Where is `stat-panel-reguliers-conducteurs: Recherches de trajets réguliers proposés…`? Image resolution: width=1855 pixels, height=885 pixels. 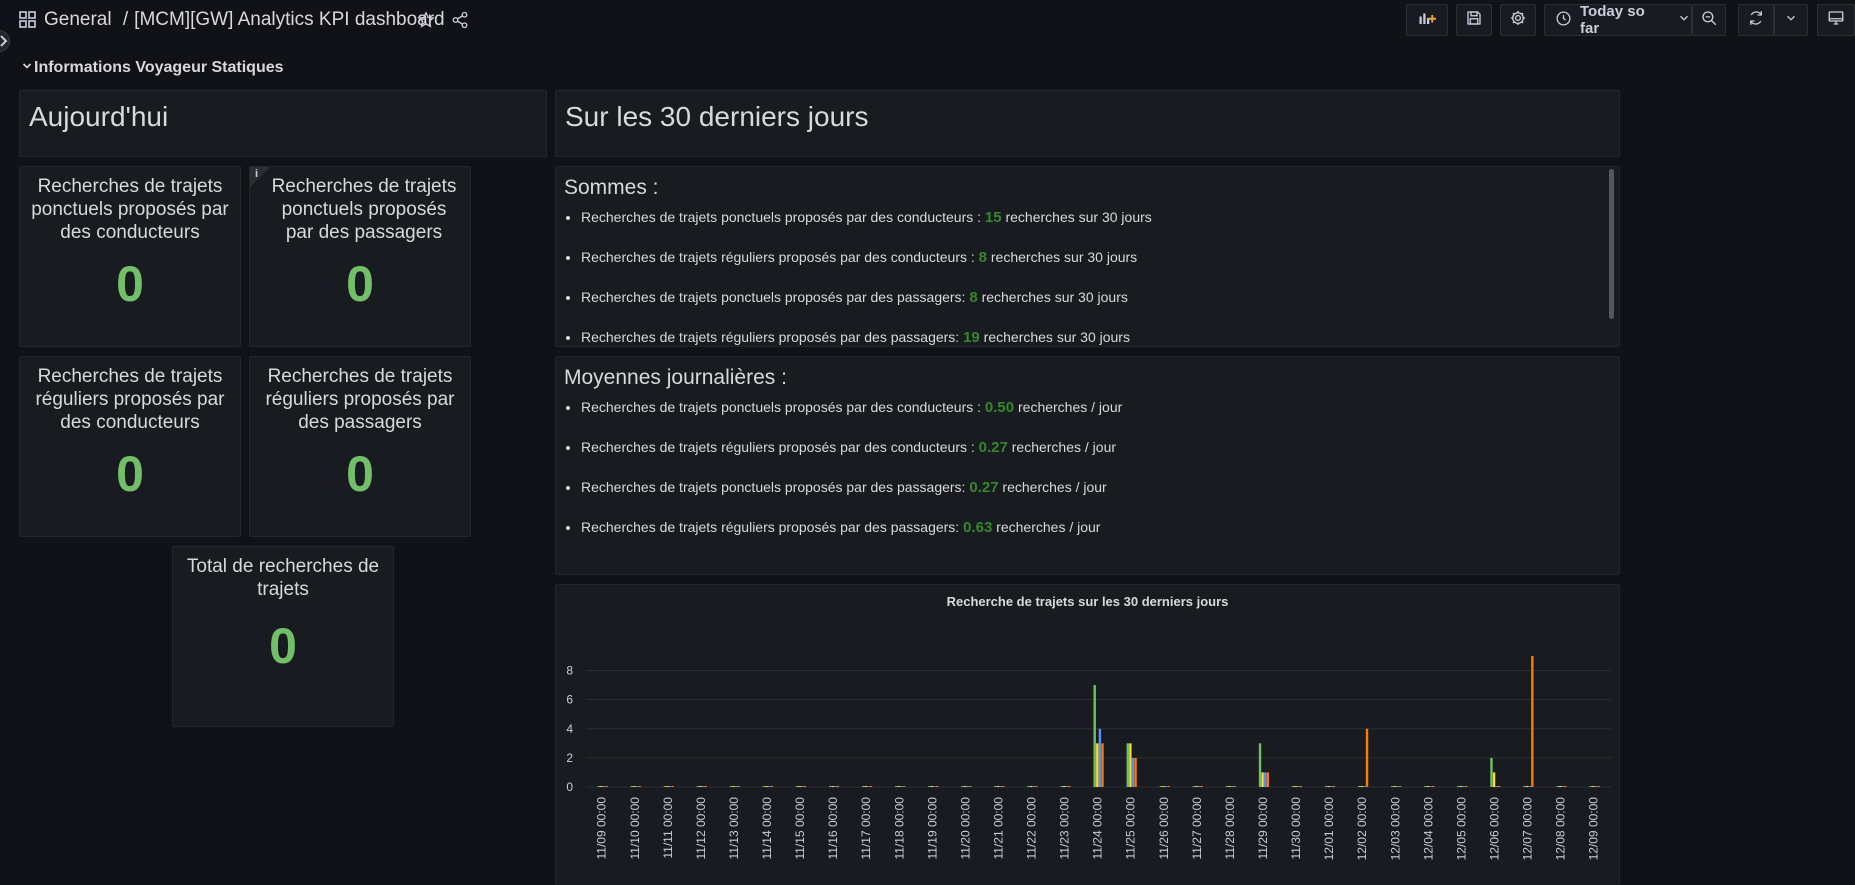 stat-panel-reguliers-conducteurs: Recherches de trajets réguliers proposés… is located at coordinates (130, 446).